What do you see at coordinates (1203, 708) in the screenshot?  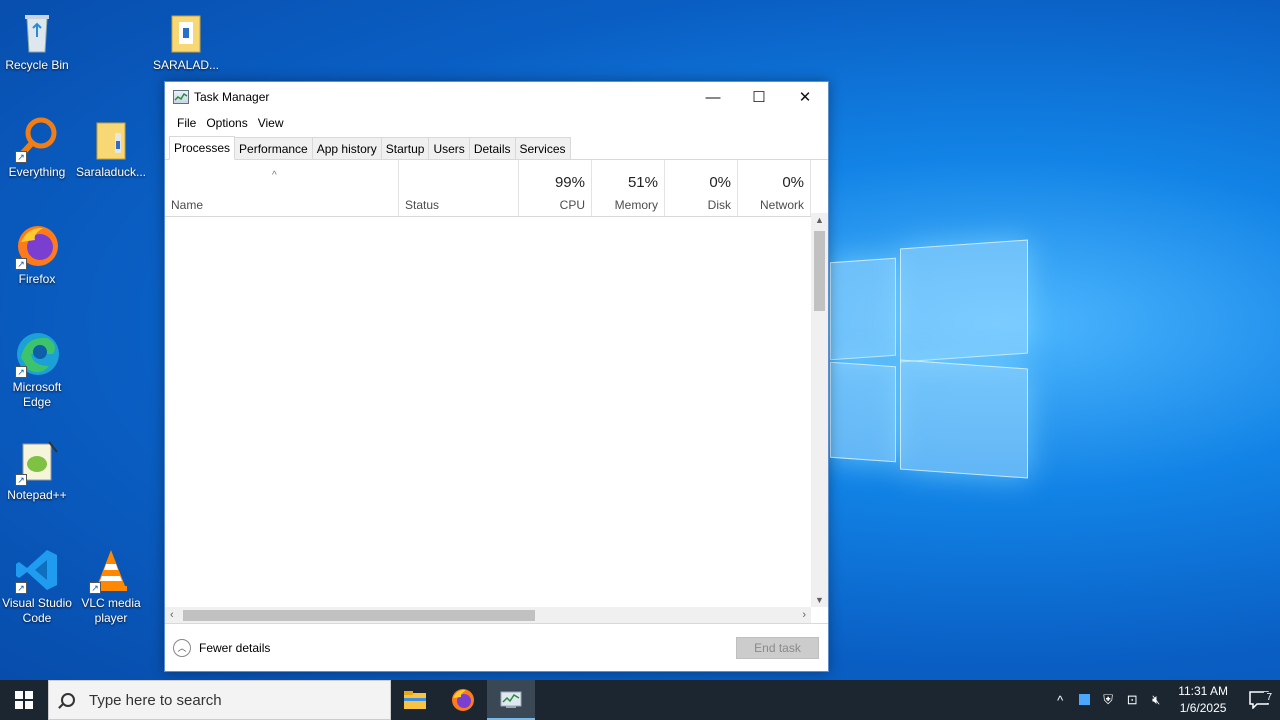 I see `clock-date: 1/6/2025` at bounding box center [1203, 708].